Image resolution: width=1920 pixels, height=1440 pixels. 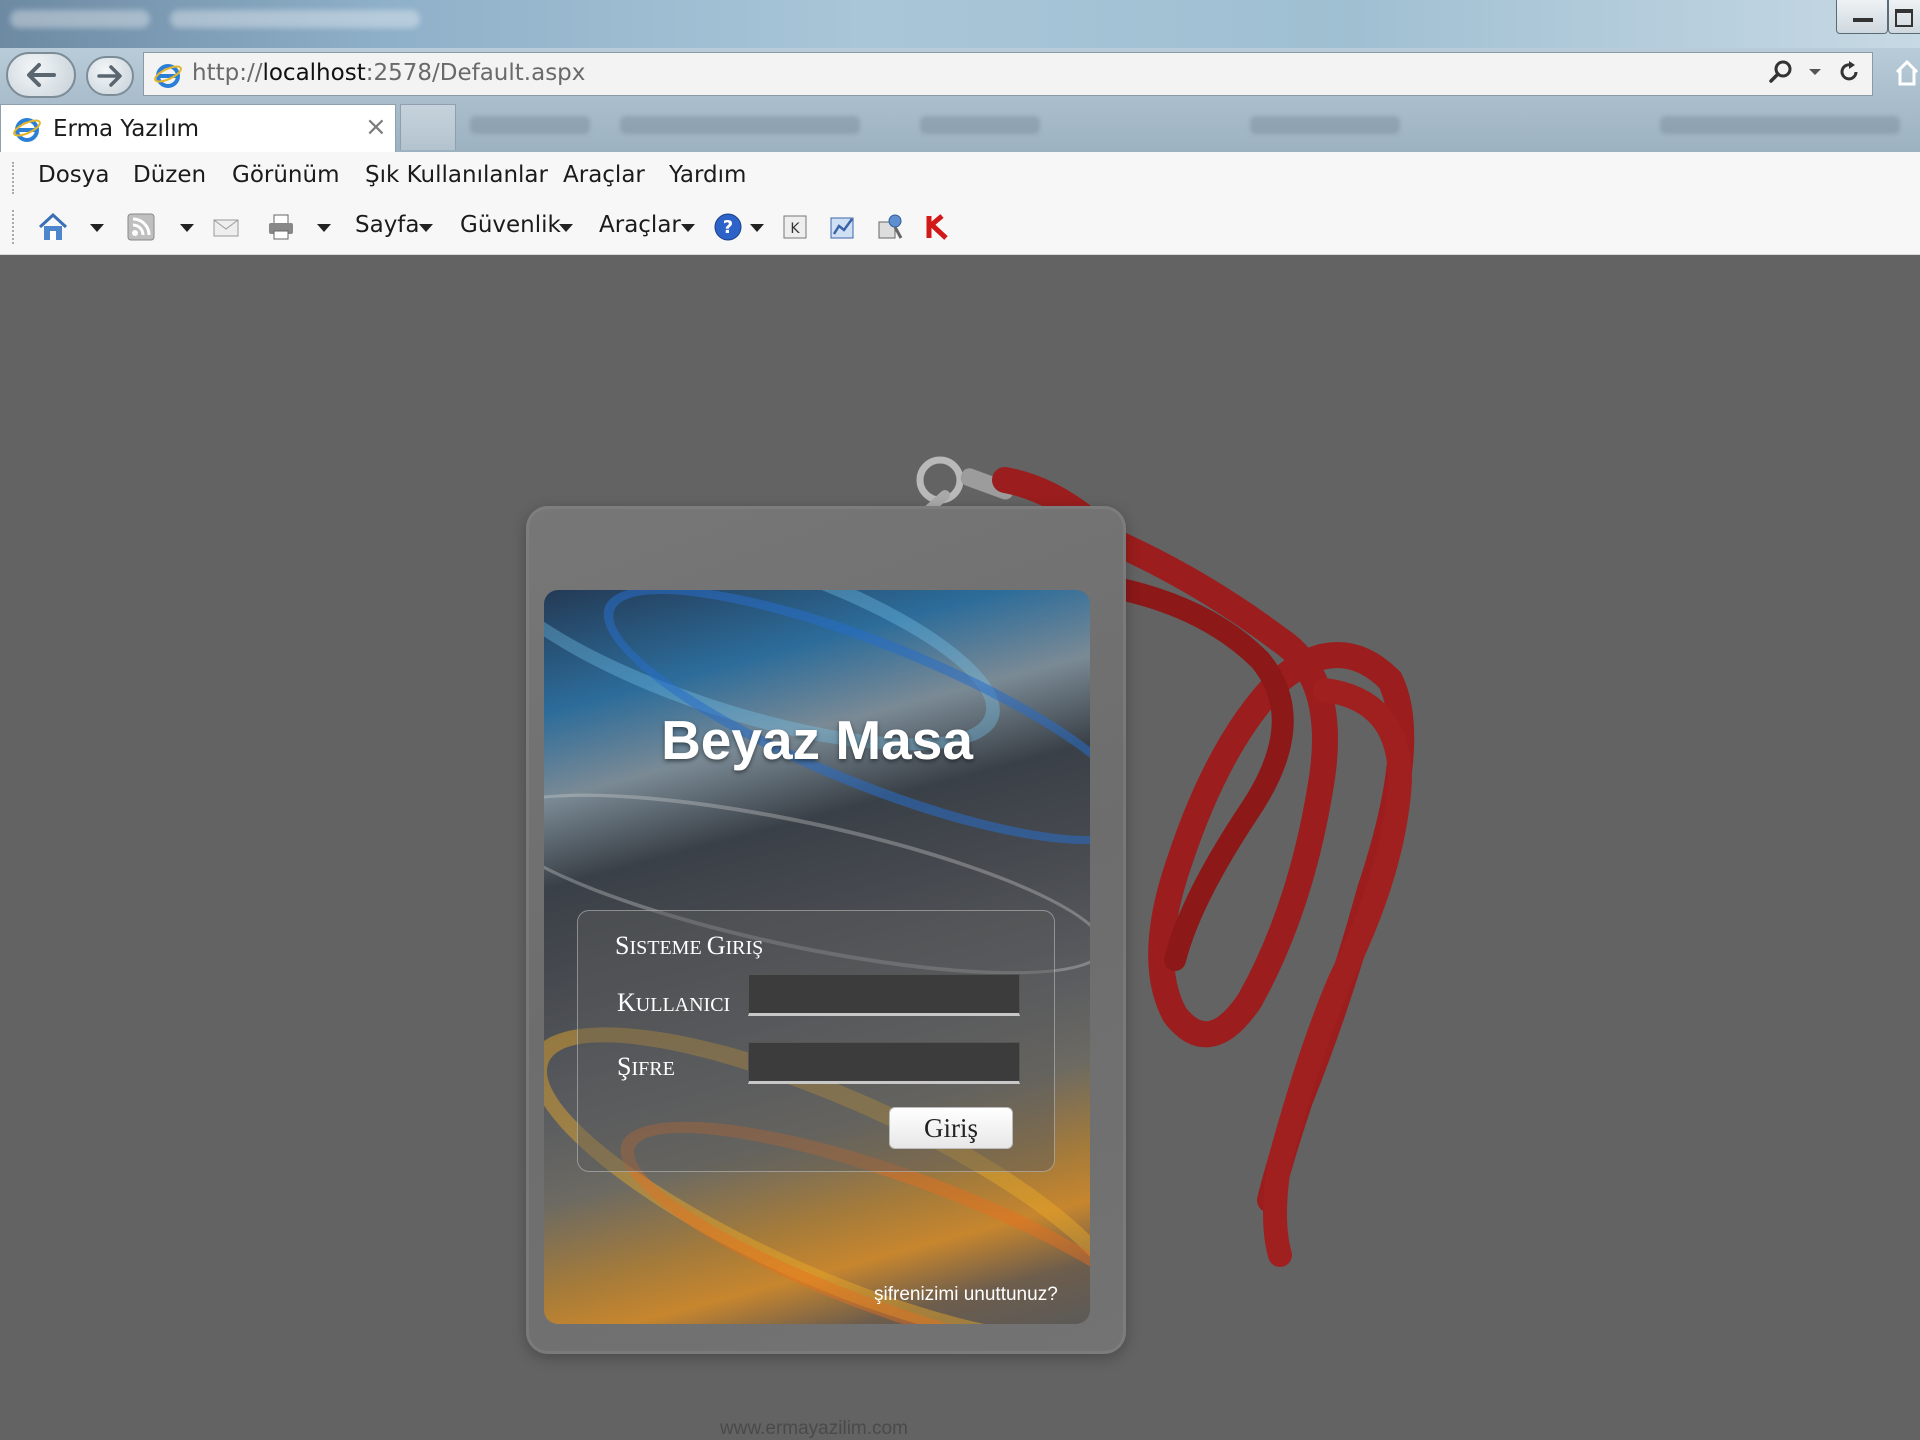 I want to click on address-url: http://localhost:2578/Default.aspx, so click(x=388, y=73).